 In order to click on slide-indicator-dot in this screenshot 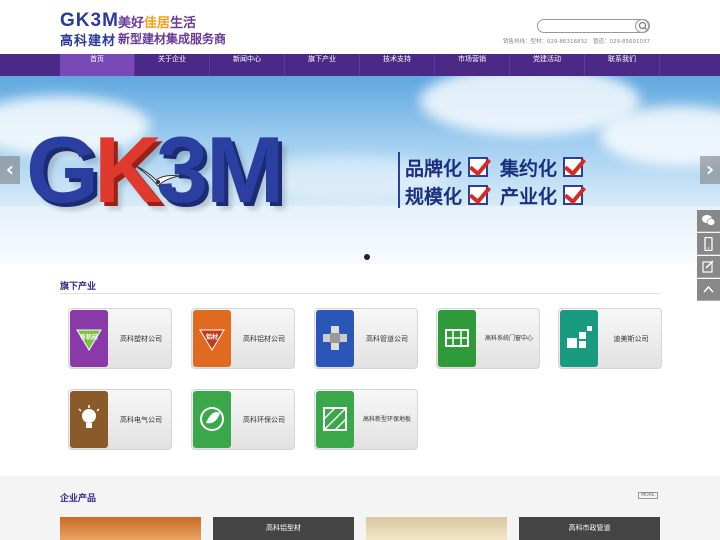, I will do `click(367, 257)`.